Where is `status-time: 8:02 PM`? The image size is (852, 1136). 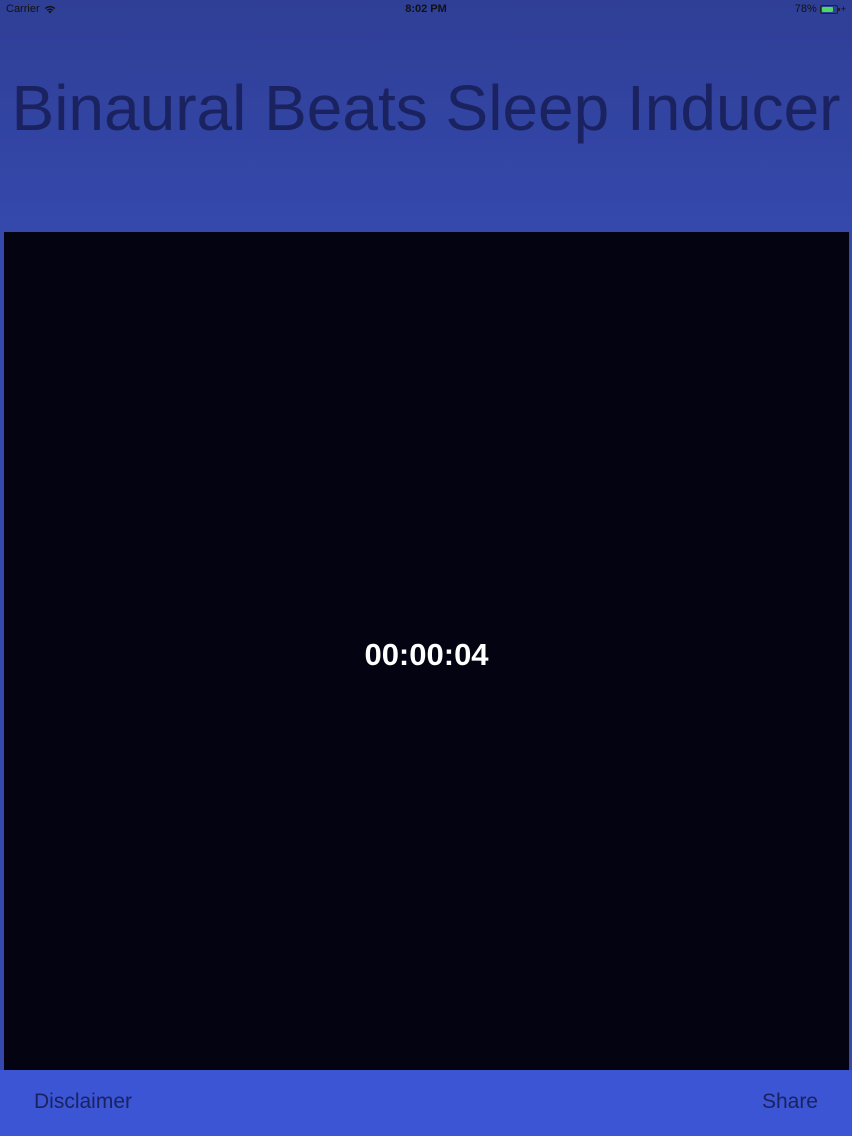
status-time: 8:02 PM is located at coordinates (426, 9).